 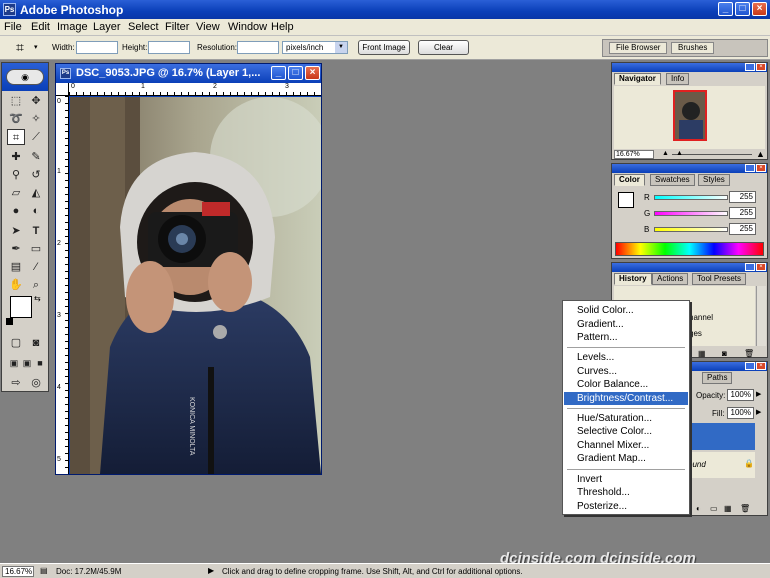 I want to click on menu-item-invert: Invert, so click(x=626, y=479).